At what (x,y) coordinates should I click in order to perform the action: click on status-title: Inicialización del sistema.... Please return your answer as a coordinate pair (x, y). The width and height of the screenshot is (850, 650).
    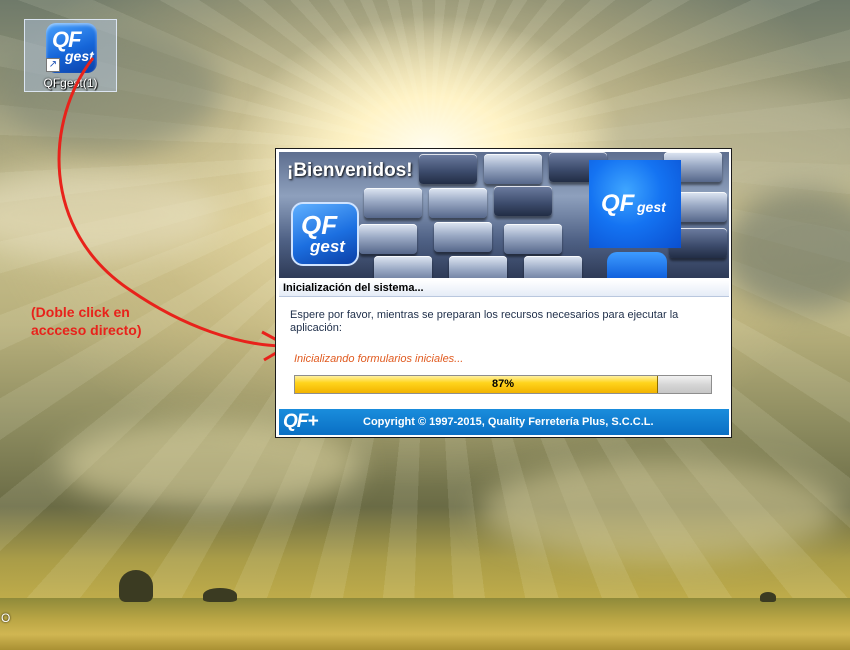
    Looking at the image, I should click on (504, 288).